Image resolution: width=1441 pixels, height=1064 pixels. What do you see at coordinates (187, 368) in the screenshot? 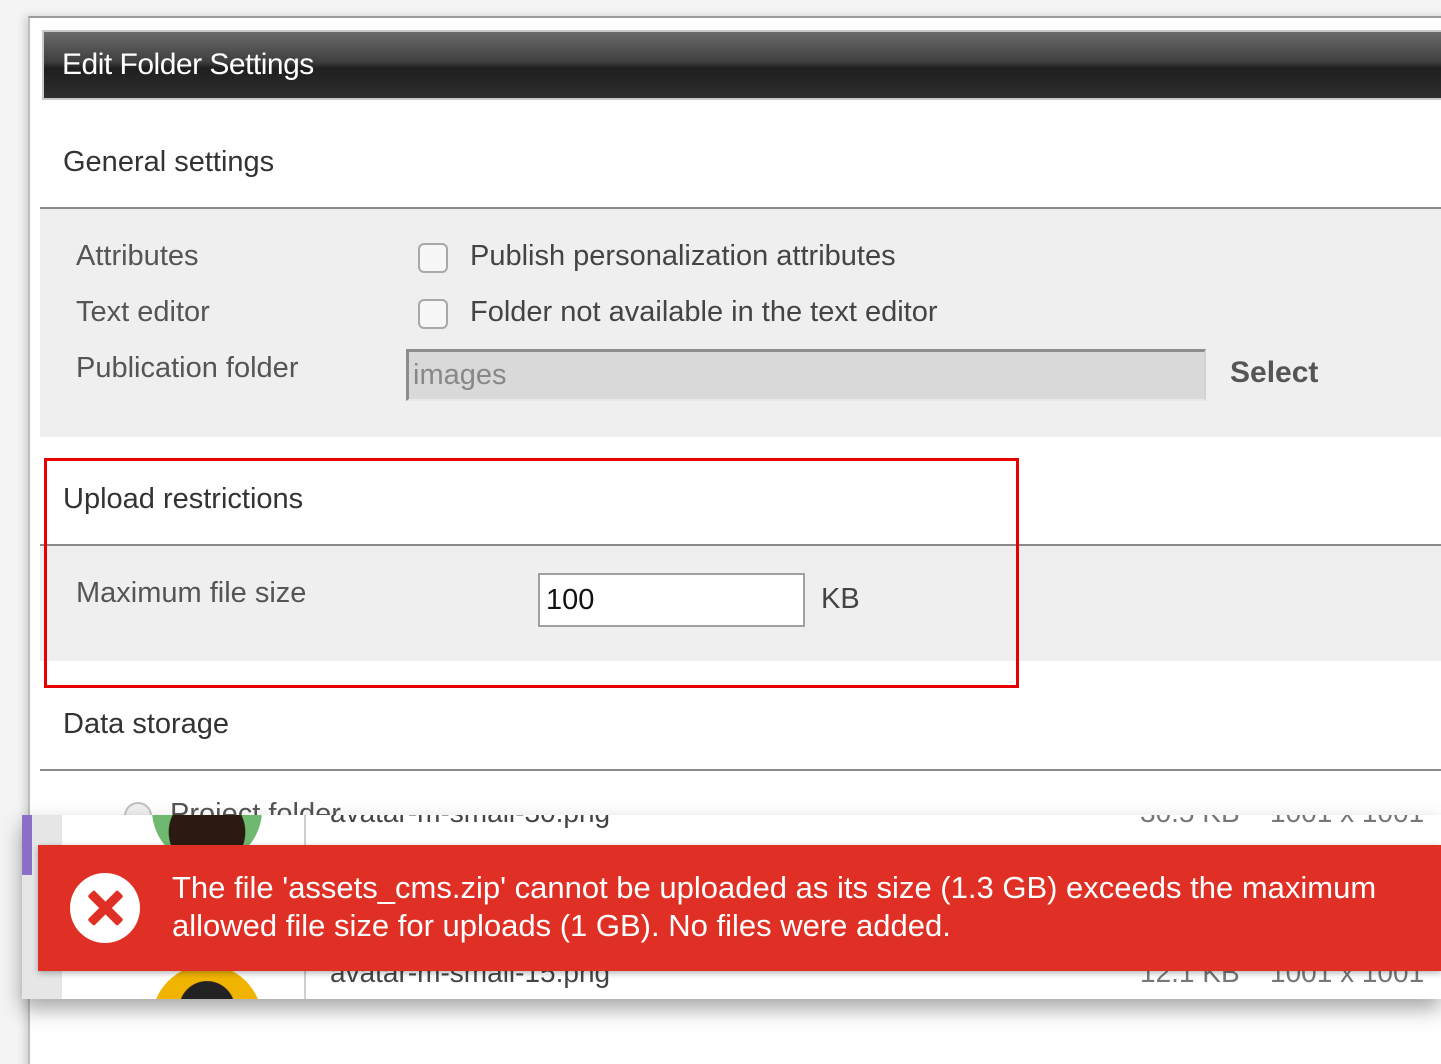
I see `publication-folder-label: Publication folder` at bounding box center [187, 368].